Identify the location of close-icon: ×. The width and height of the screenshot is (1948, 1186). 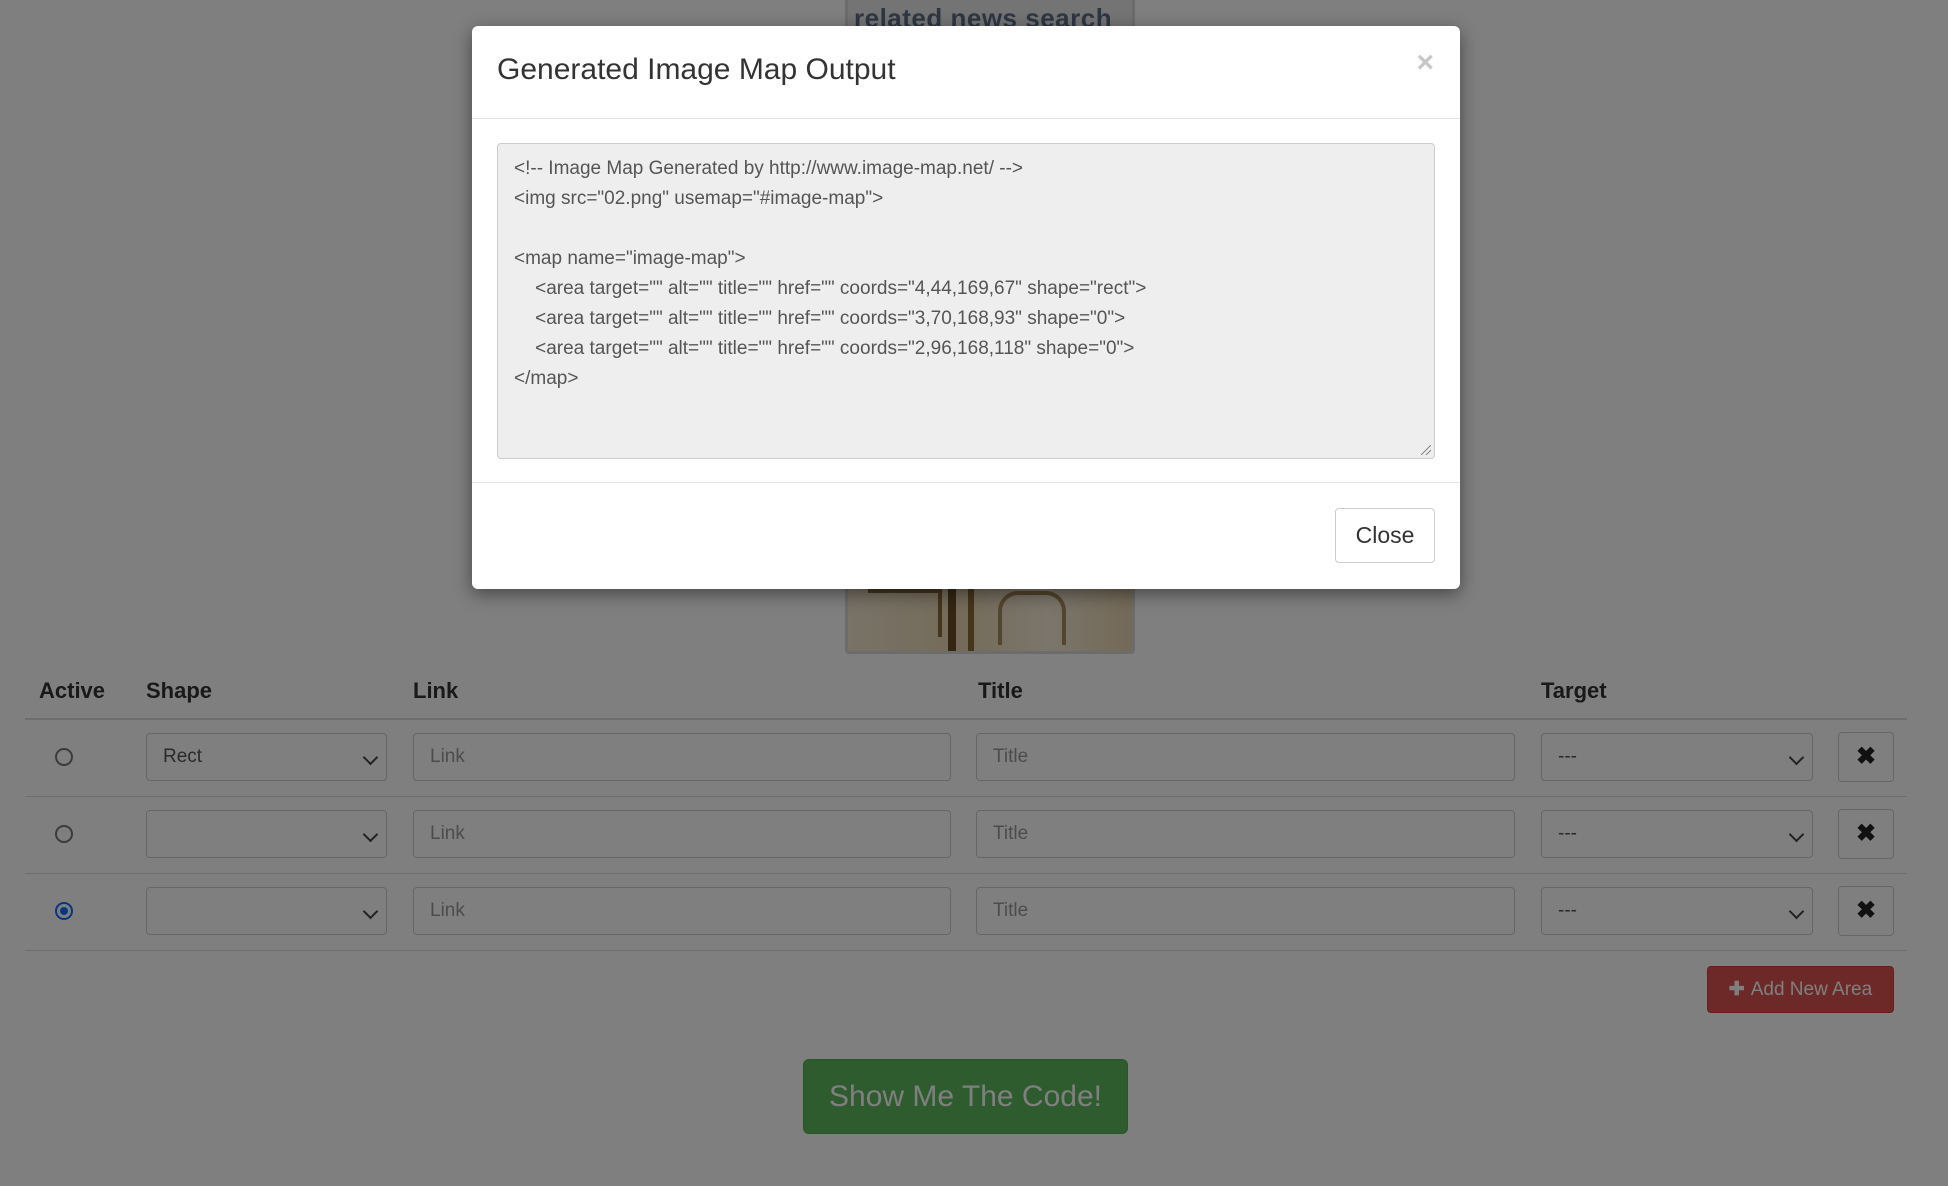
(1425, 63).